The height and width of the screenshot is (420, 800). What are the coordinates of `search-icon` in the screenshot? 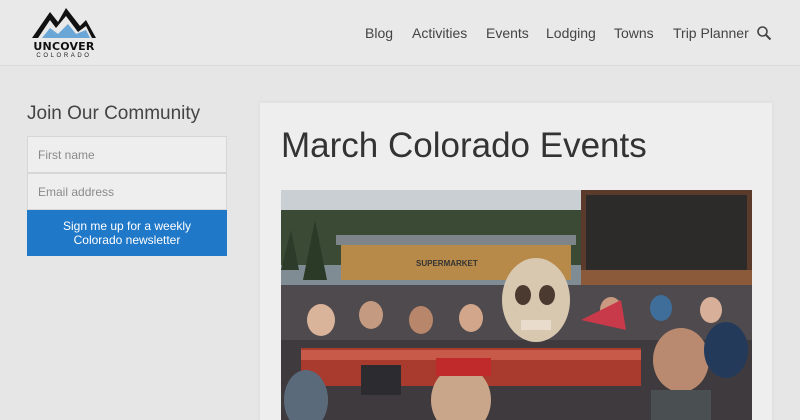 It's located at (764, 33).